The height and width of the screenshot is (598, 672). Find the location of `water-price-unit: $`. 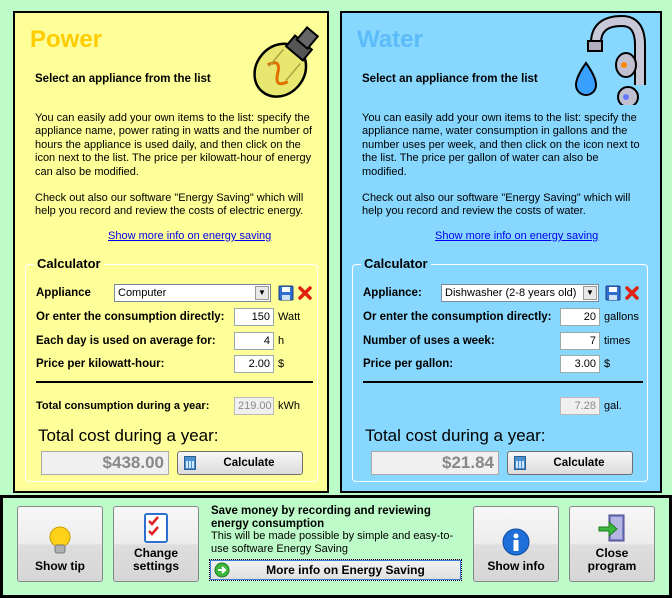

water-price-unit: $ is located at coordinates (607, 364).